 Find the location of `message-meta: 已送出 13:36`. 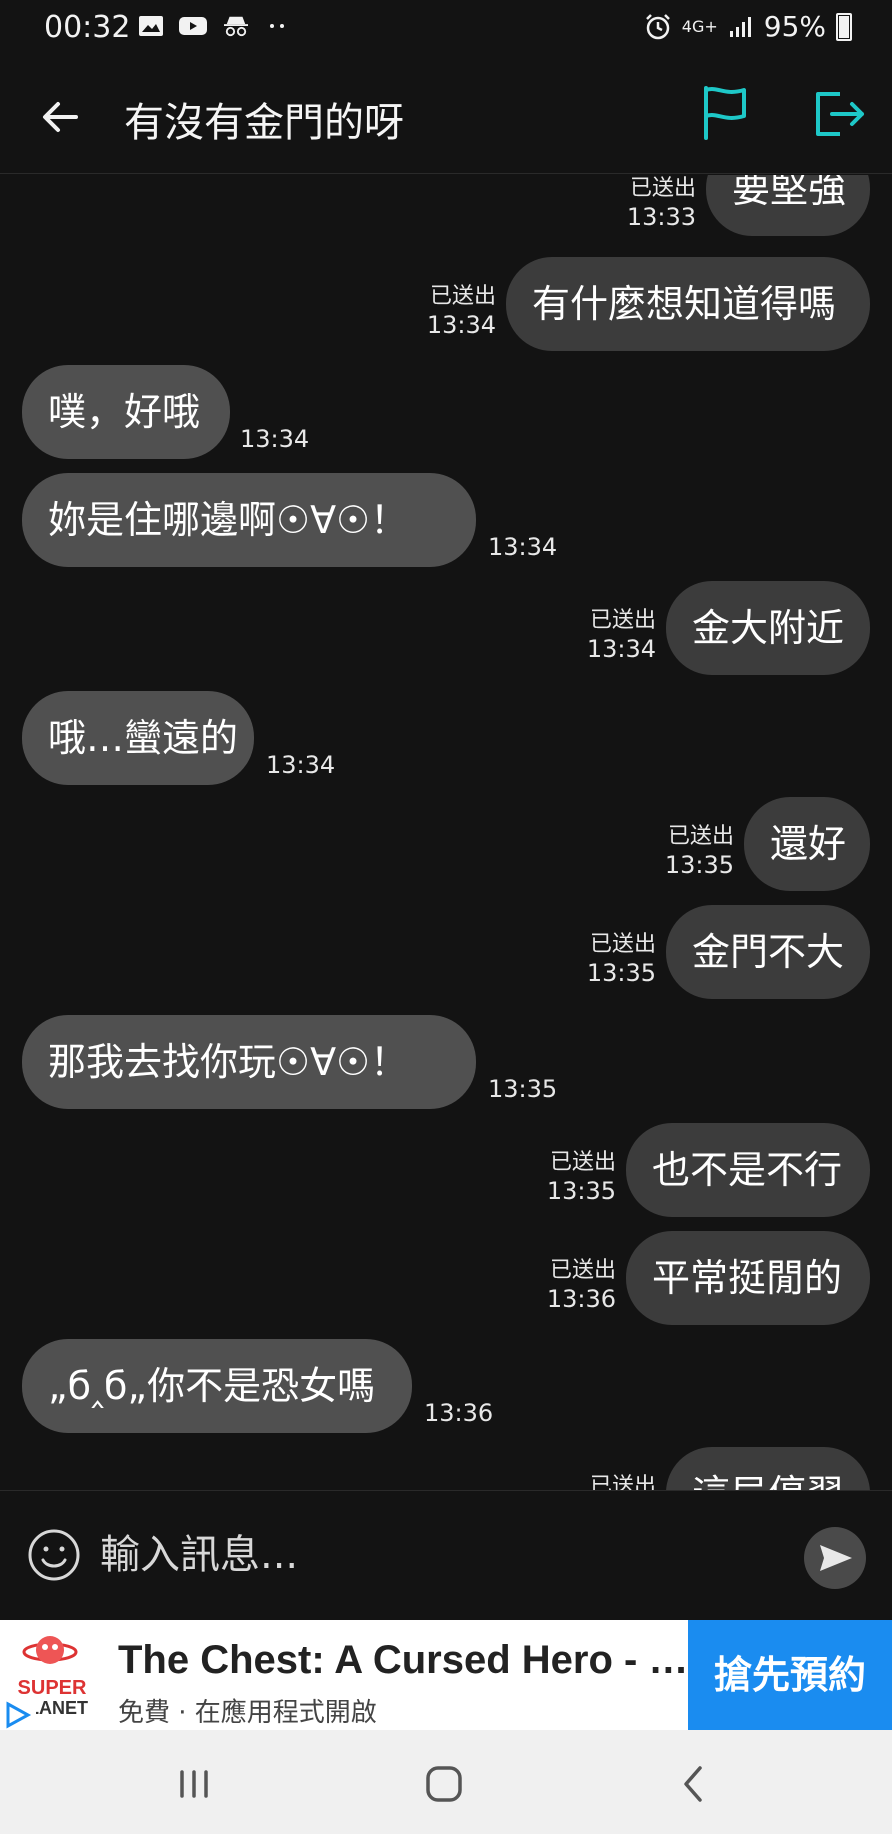

message-meta: 已送出 13:36 is located at coordinates (572, 1285).